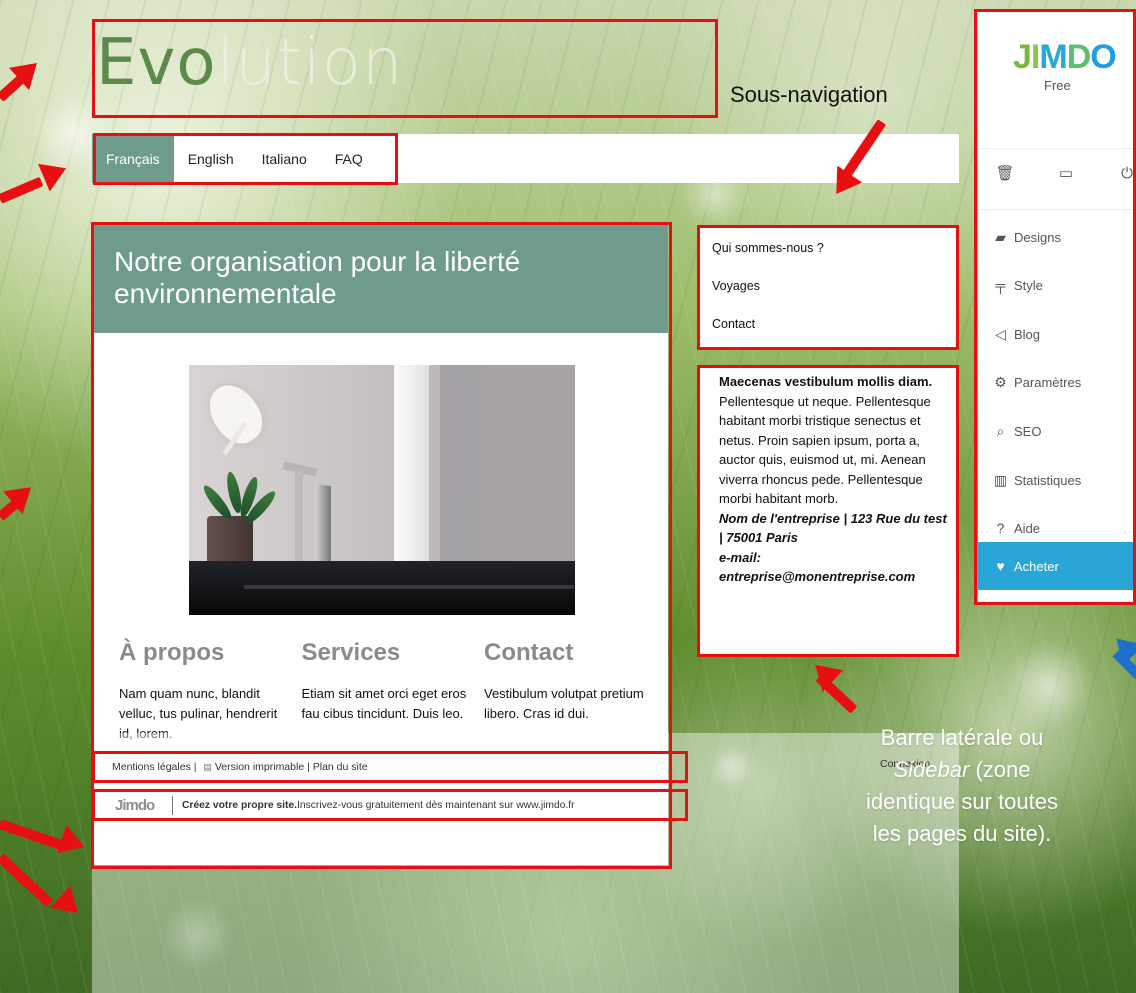 The height and width of the screenshot is (993, 1136). What do you see at coordinates (828, 287) in the screenshot?
I see `subnav-highlight-box` at bounding box center [828, 287].